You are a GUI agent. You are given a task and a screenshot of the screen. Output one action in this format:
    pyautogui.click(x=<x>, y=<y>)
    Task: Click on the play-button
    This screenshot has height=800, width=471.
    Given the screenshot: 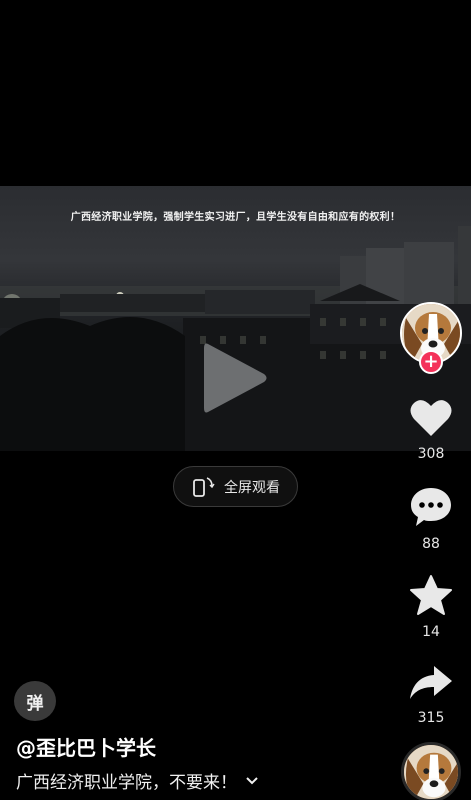 What is the action you would take?
    pyautogui.click(x=235, y=378)
    